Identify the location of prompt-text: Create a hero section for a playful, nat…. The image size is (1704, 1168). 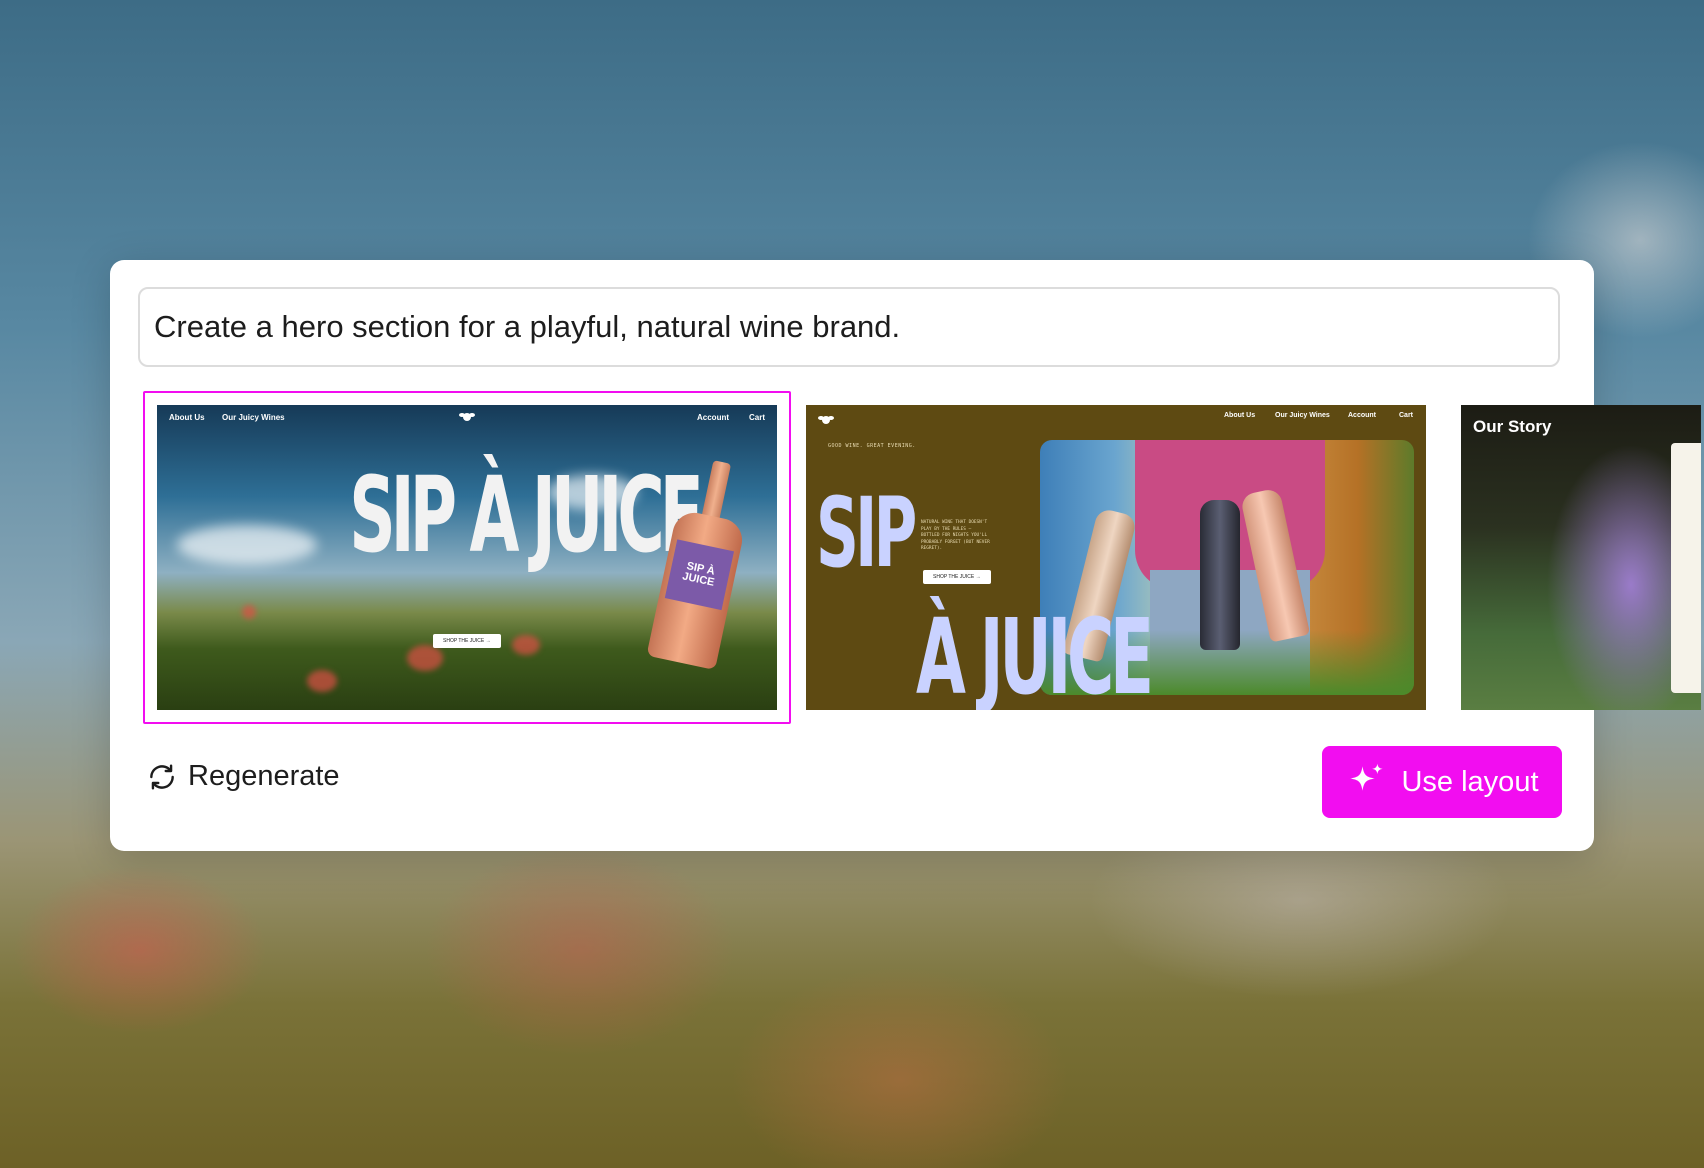
(527, 326).